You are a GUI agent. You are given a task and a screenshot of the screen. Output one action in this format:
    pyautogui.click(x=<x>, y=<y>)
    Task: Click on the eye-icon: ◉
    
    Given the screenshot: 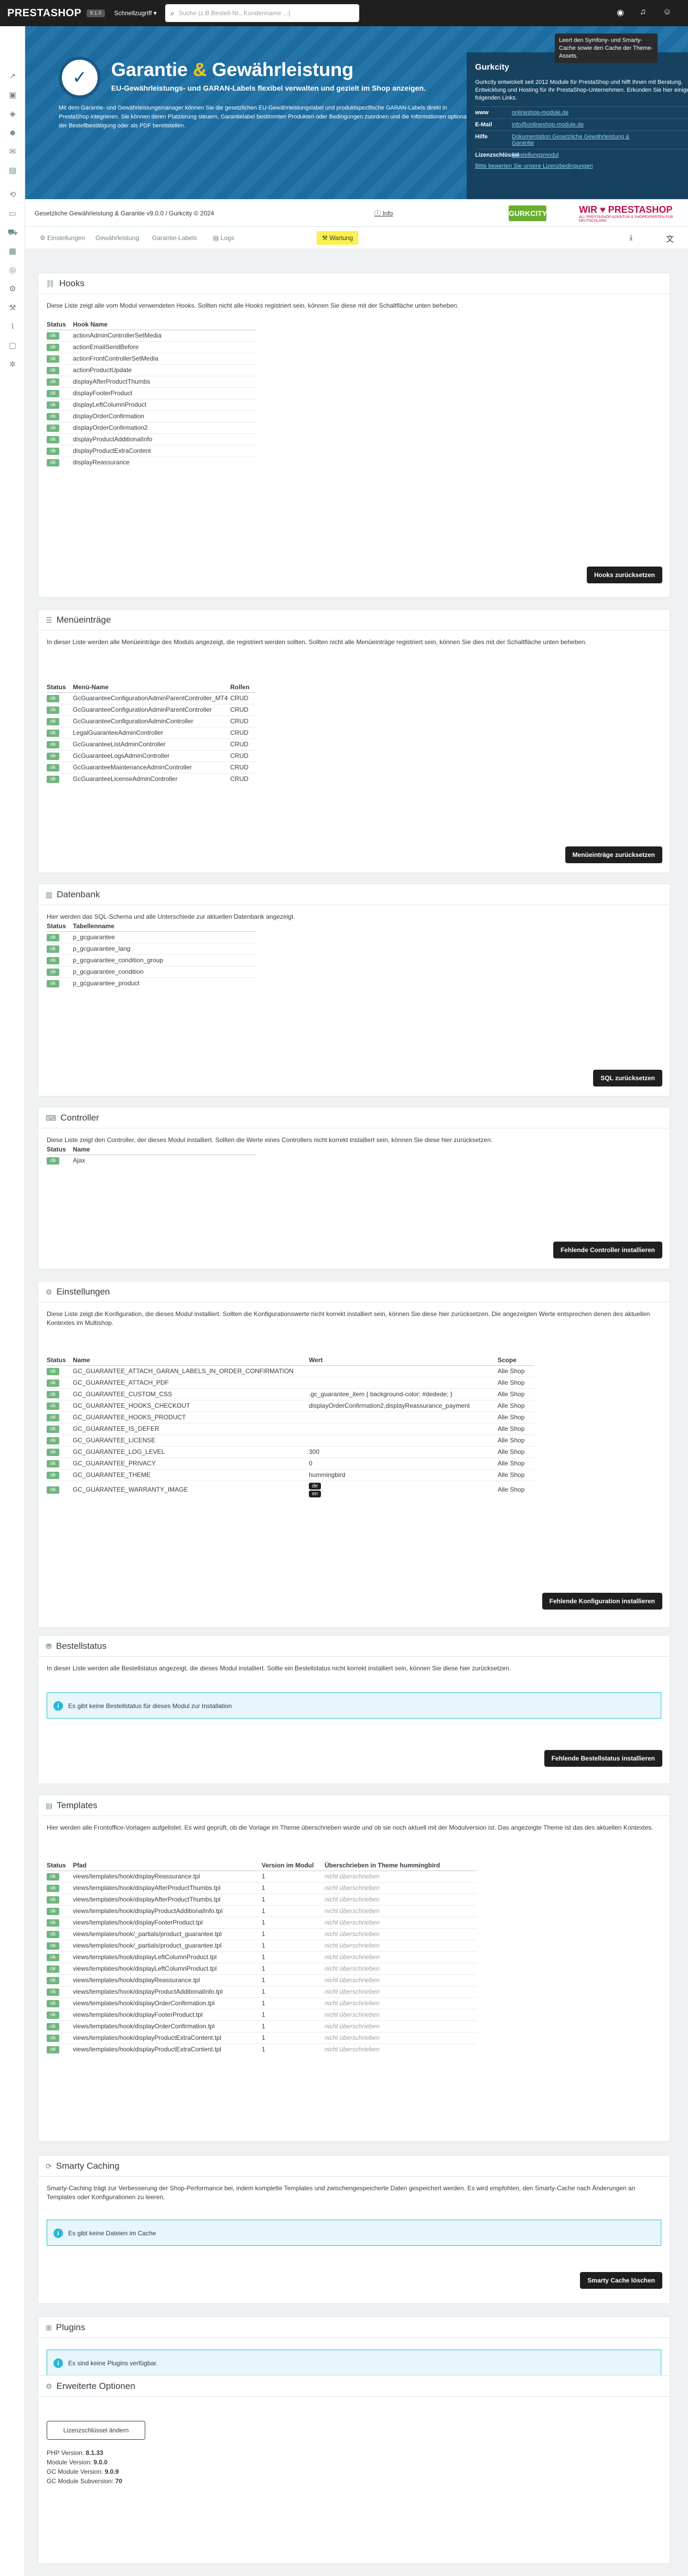 What is the action you would take?
    pyautogui.click(x=620, y=12)
    